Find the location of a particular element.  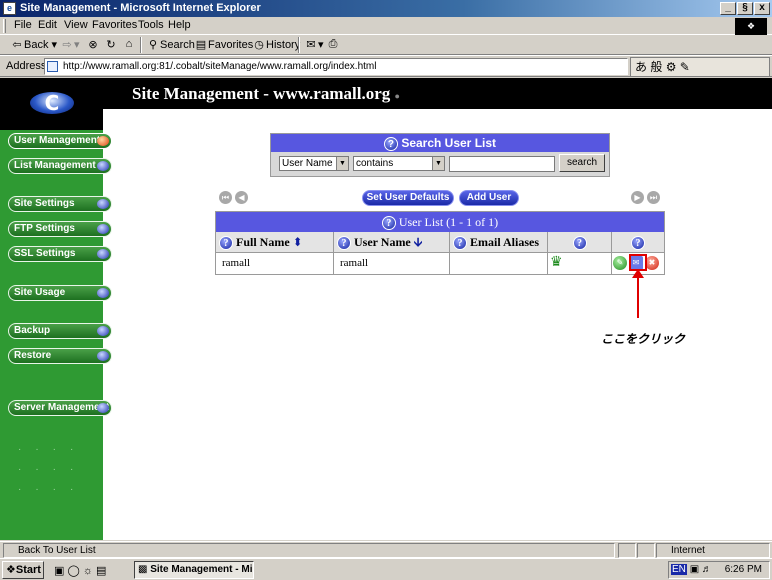

ime-tools-icon: ⚙ ✎ is located at coordinates (678, 67).